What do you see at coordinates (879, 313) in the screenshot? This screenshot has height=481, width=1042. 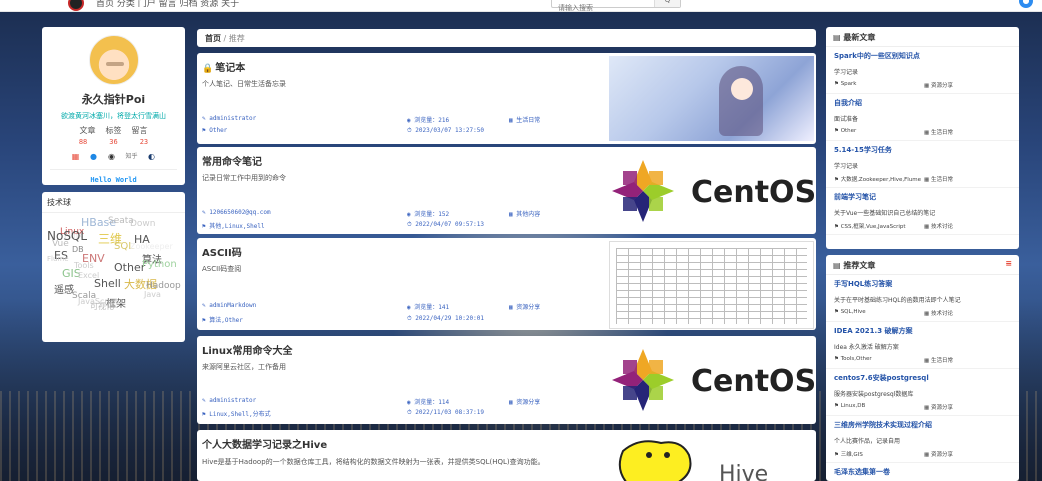 I see `article-tags: ⚑ SQL,Hive` at bounding box center [879, 313].